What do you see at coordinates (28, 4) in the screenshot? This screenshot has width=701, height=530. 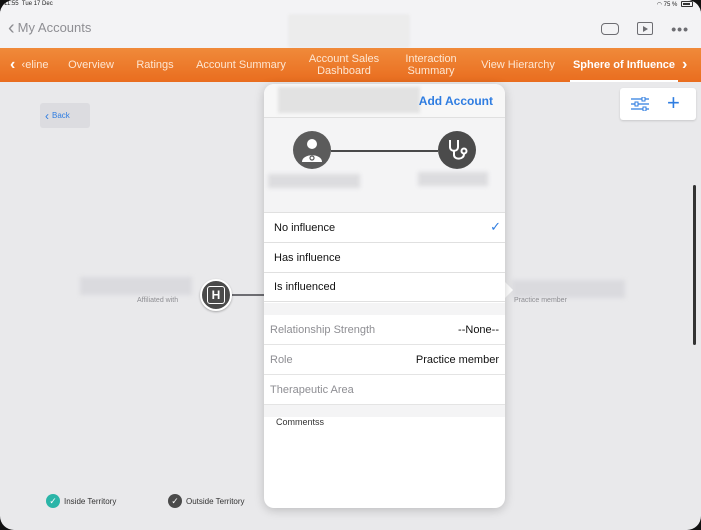 I see `status-time: 11:55 Tue 17 Dec` at bounding box center [28, 4].